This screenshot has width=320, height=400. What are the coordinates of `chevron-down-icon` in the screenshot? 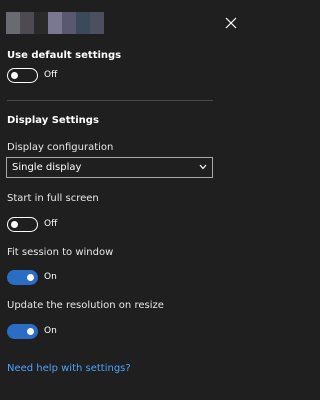 It's located at (203, 167).